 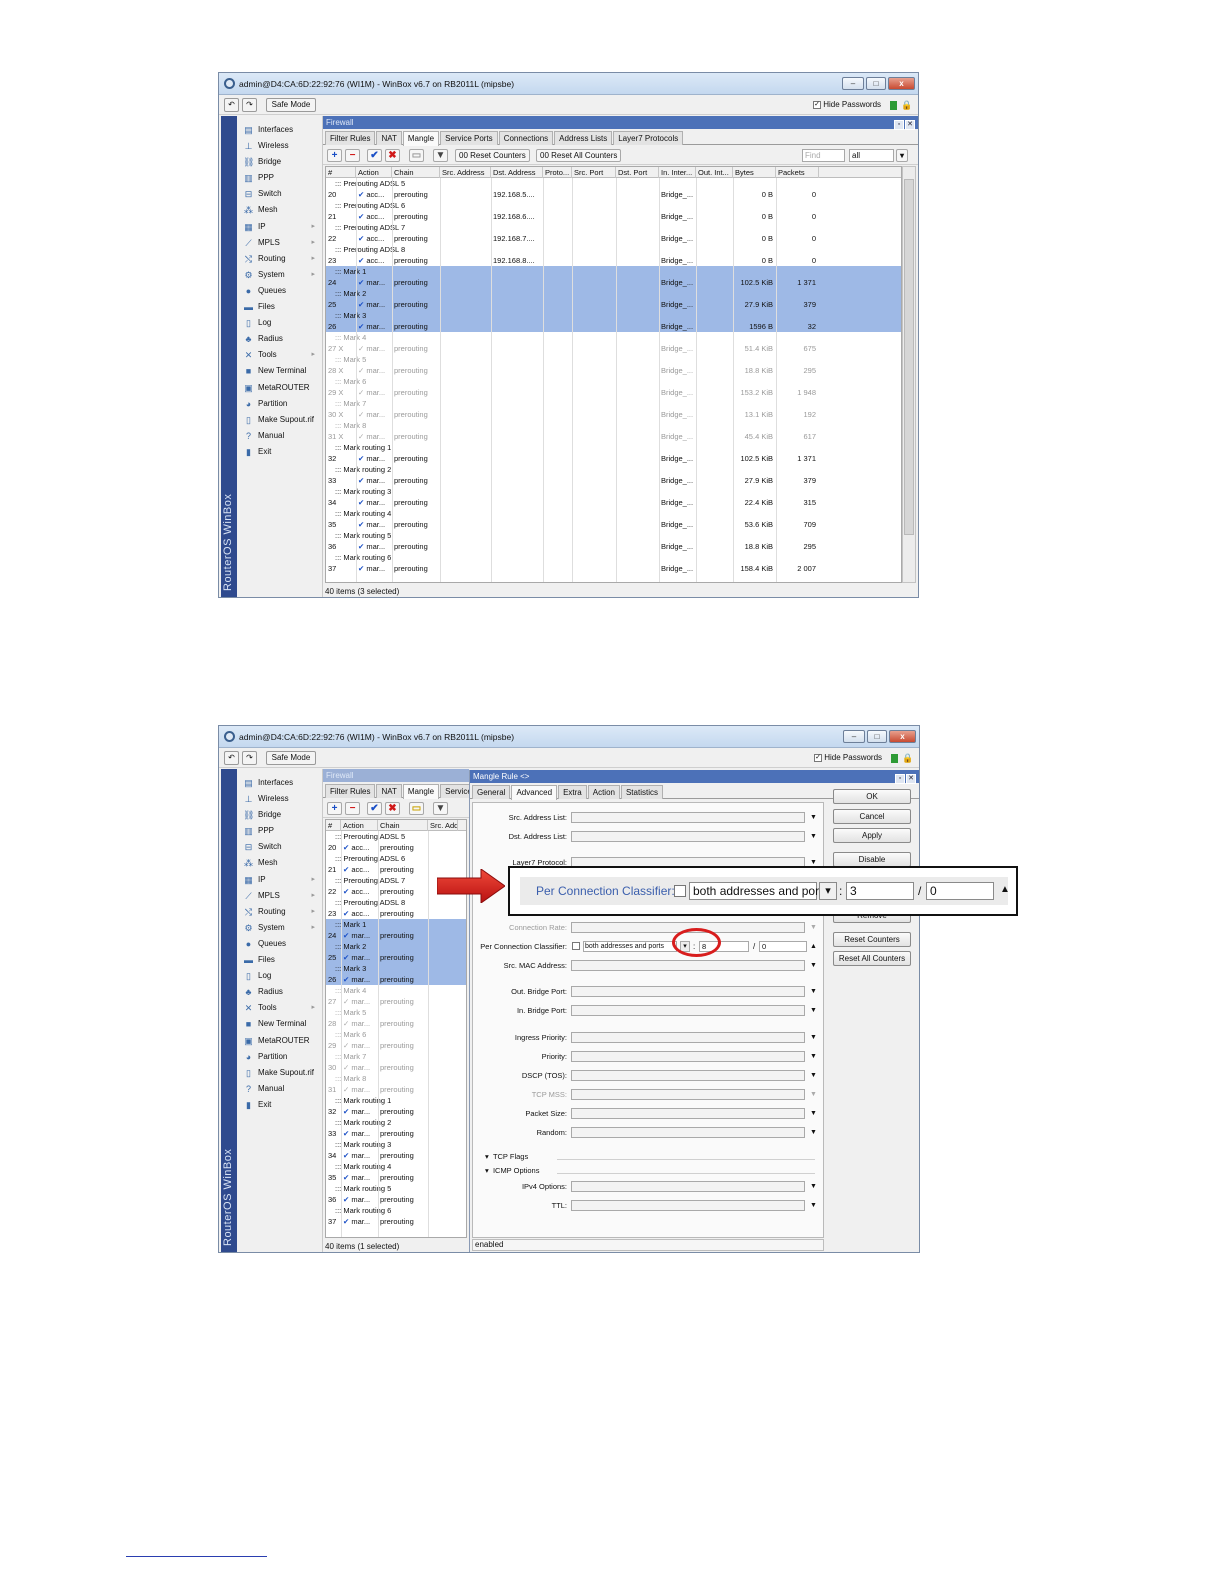 I want to click on sidebar-item-partition: ◕ Partition, so click(x=282, y=1057).